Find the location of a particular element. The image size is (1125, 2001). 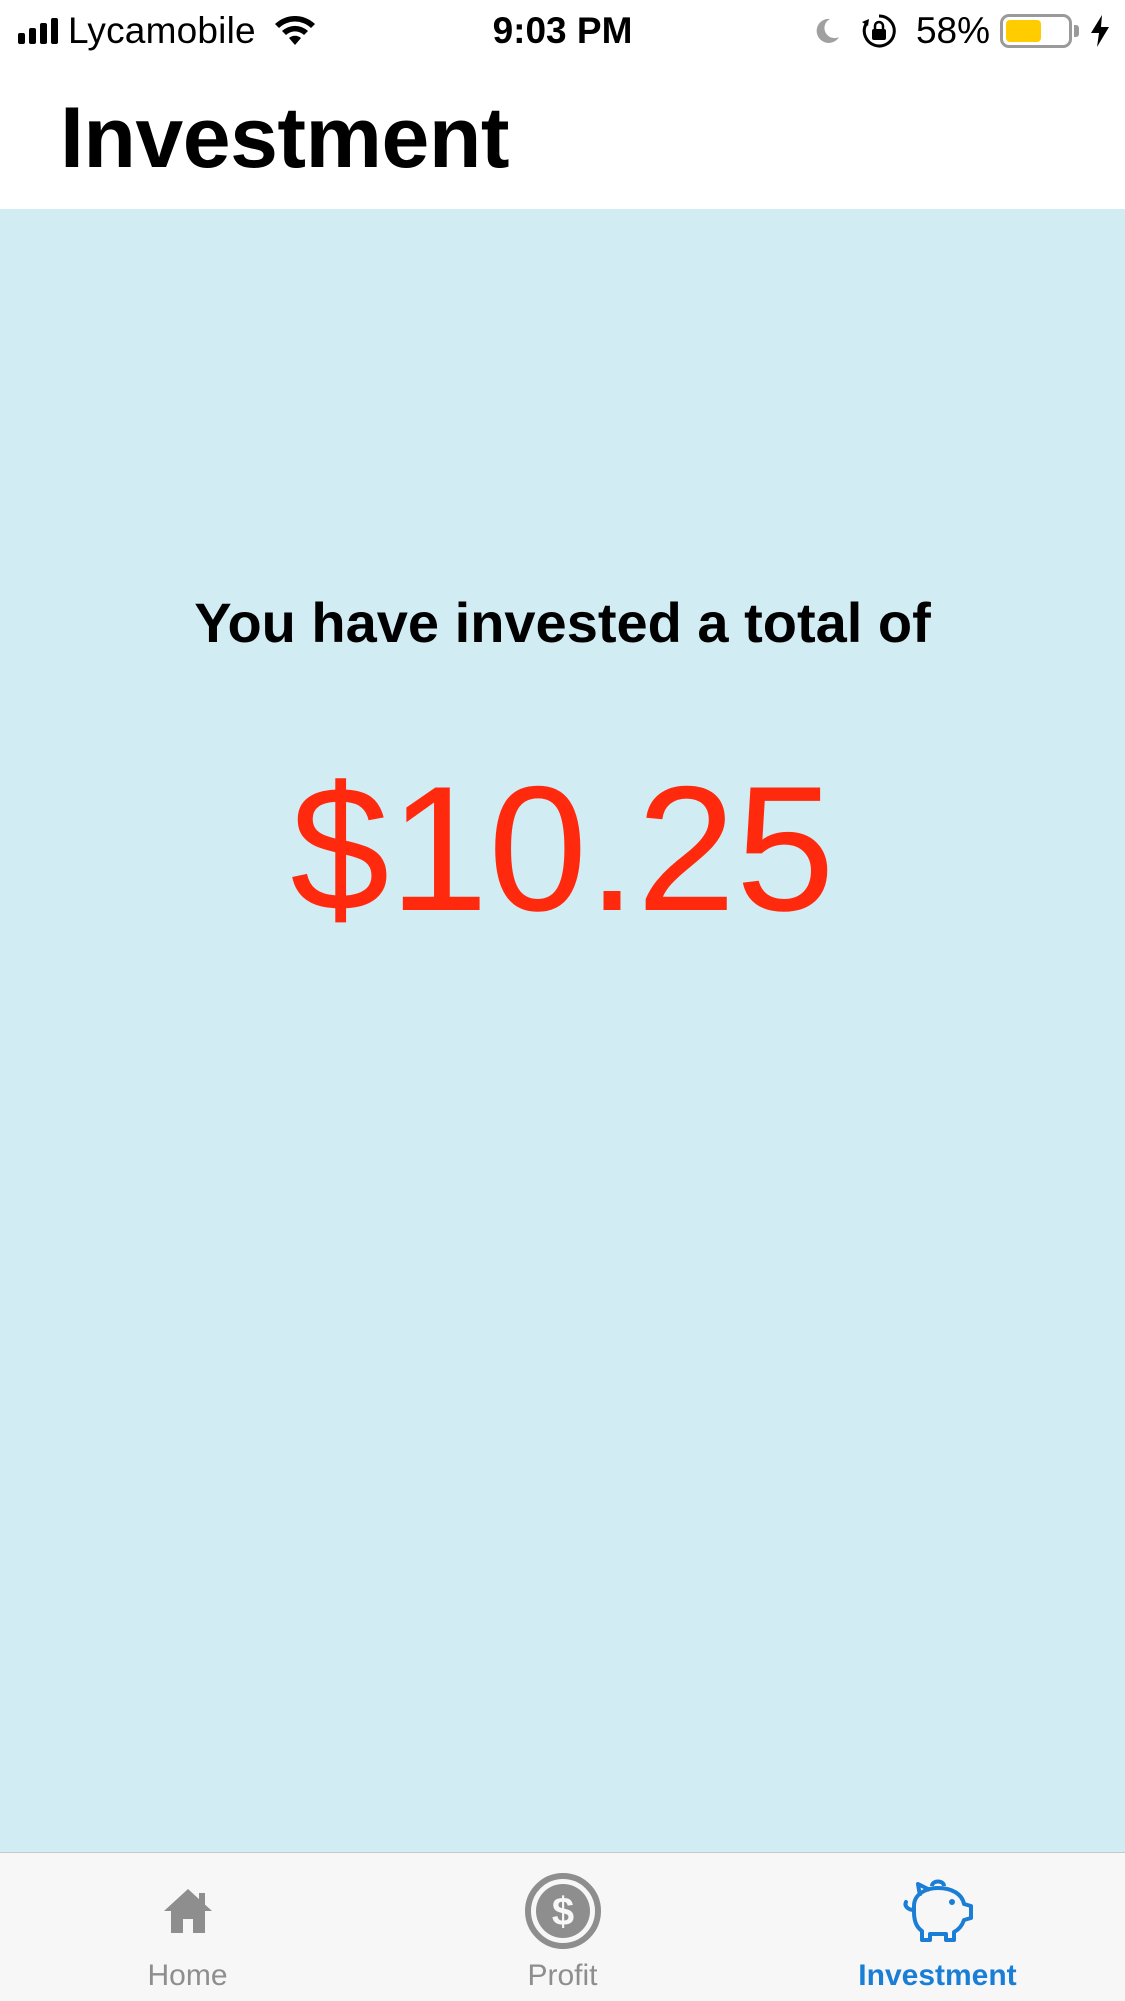

investment-total-amount: $10.25 is located at coordinates (562, 848).